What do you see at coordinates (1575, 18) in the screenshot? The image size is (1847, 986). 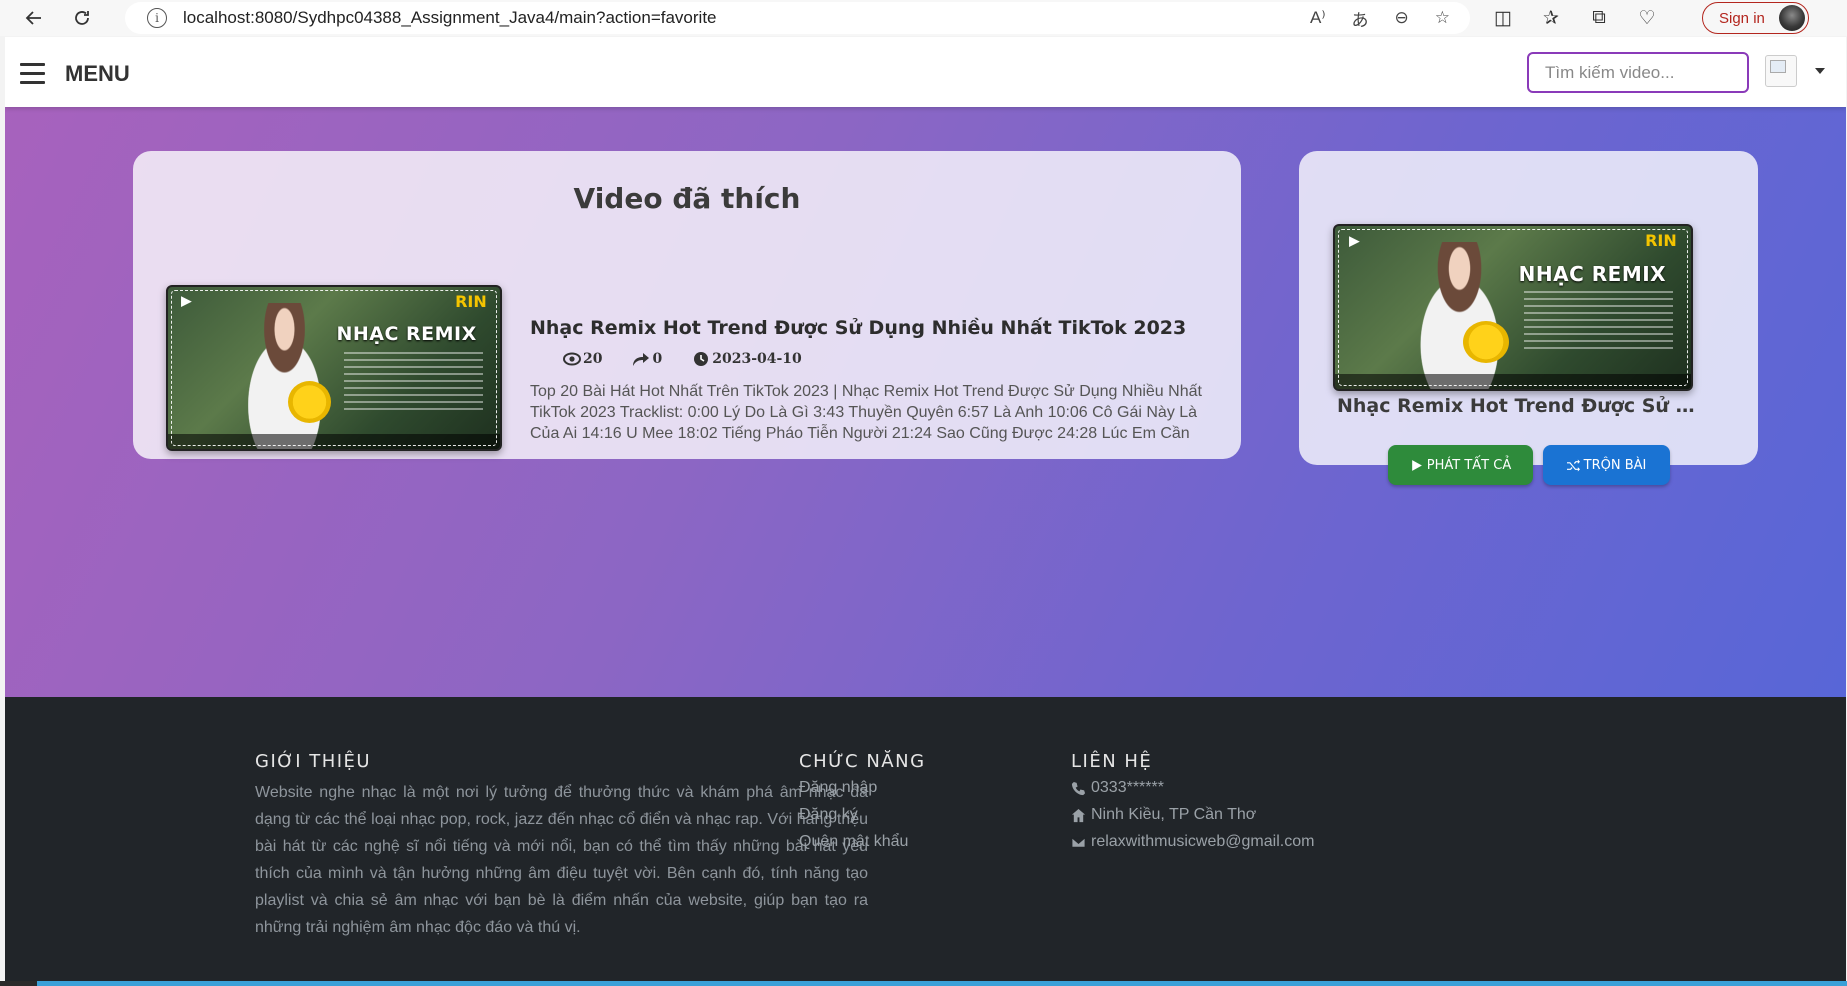 I see `browser-tools: ◫ ✰ ⧉ ♡` at bounding box center [1575, 18].